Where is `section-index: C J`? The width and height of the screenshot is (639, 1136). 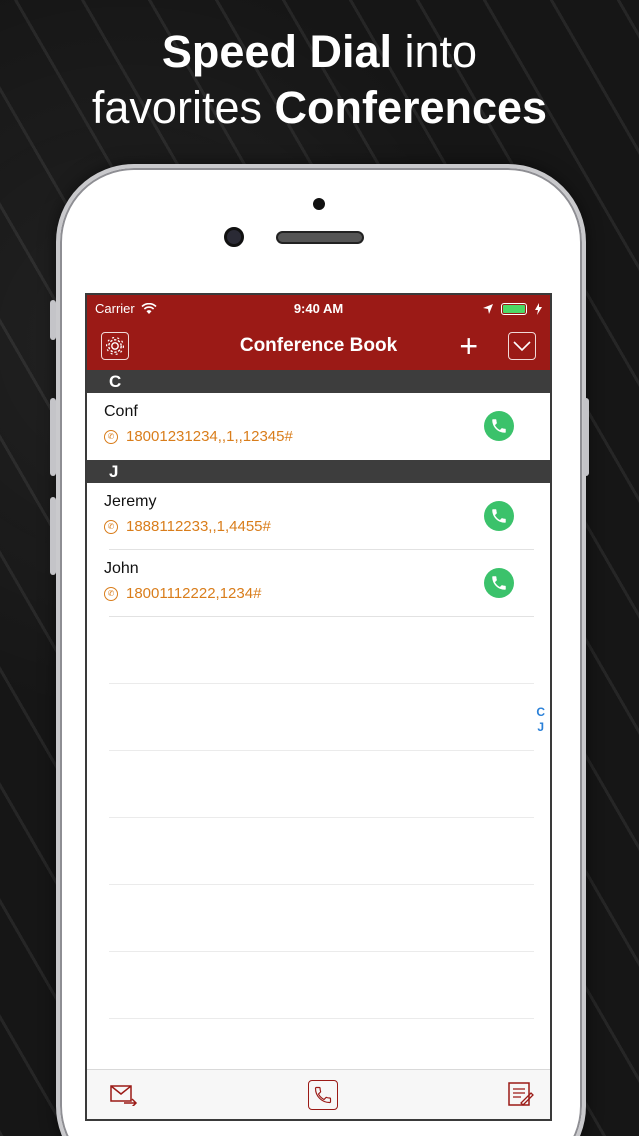
section-index: C J is located at coordinates (540, 720).